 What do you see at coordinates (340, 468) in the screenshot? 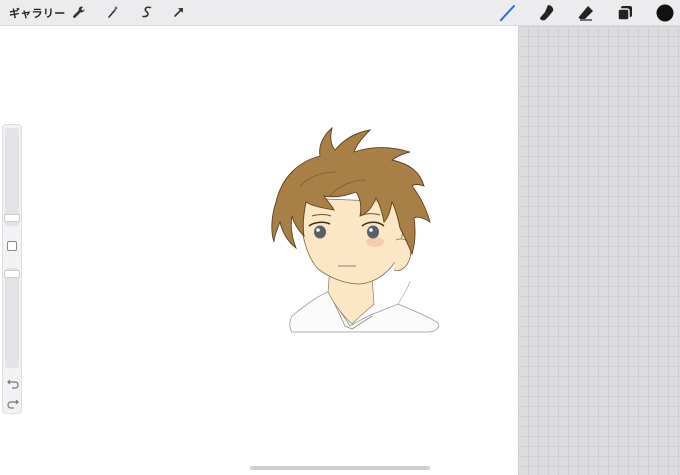
I see `home-indicator` at bounding box center [340, 468].